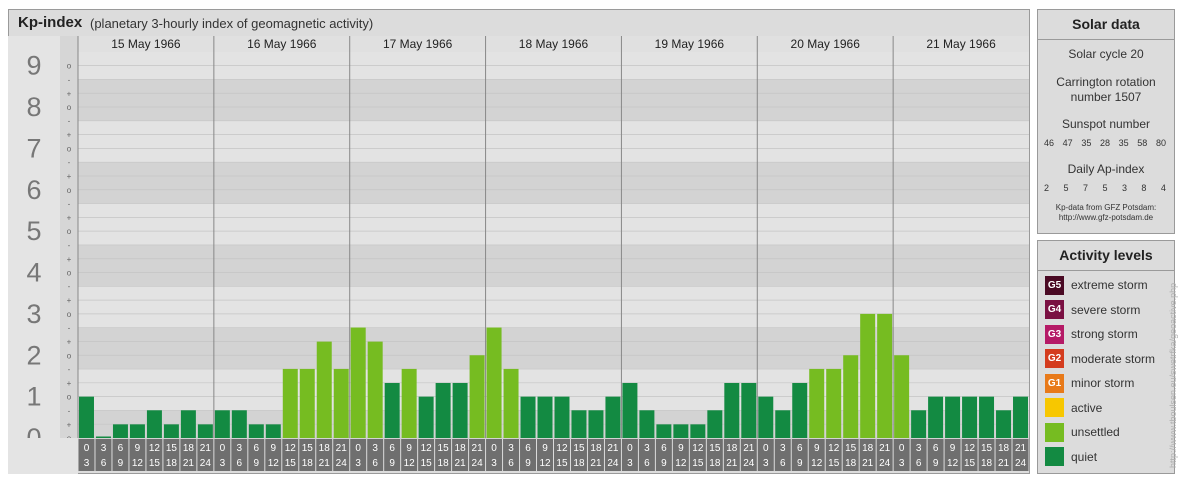 Image resolution: width=1184 pixels, height=480 pixels. Describe the element at coordinates (1084, 456) in the screenshot. I see `legend-label: quiet` at that location.